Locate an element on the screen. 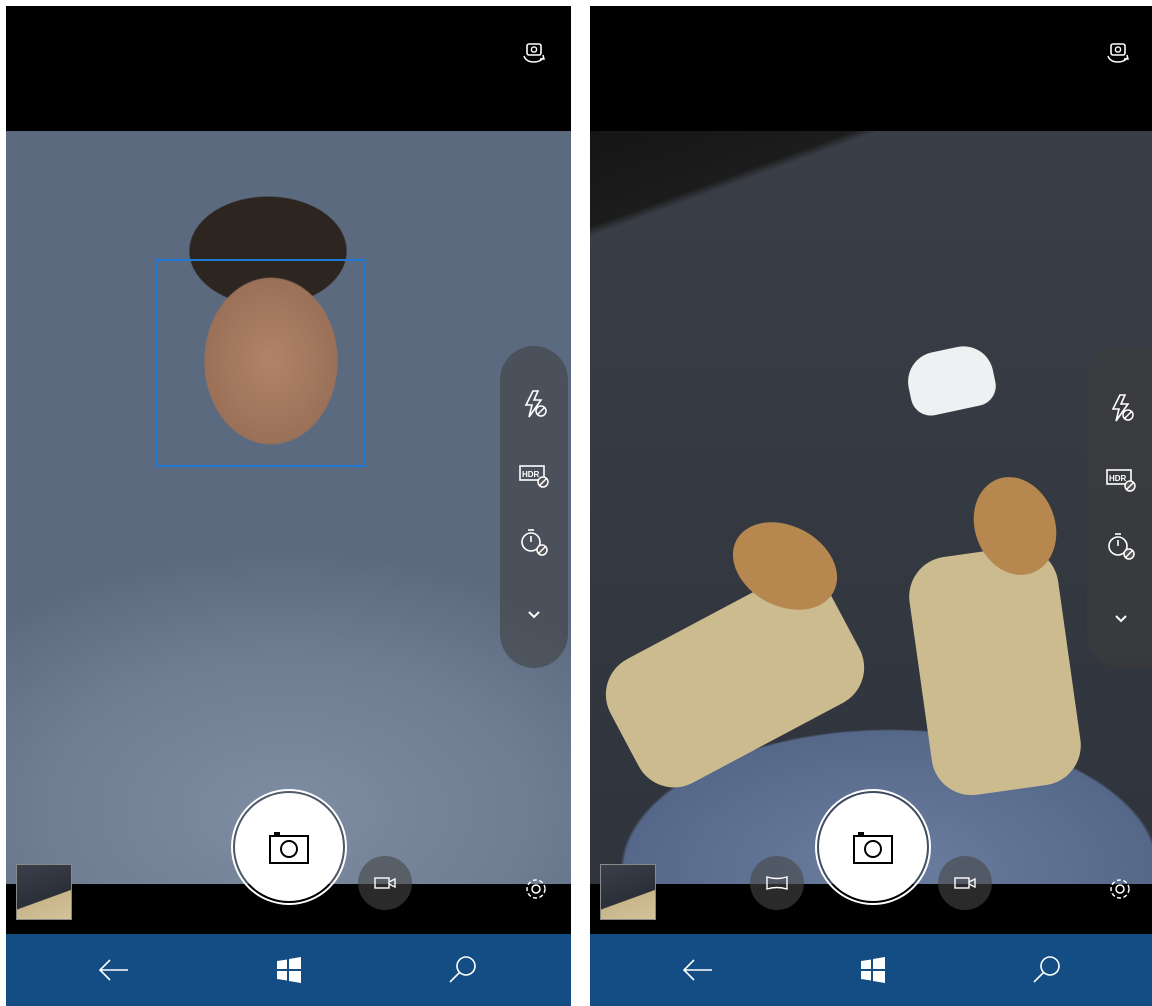  scene-pants-left is located at coordinates (735, 681).